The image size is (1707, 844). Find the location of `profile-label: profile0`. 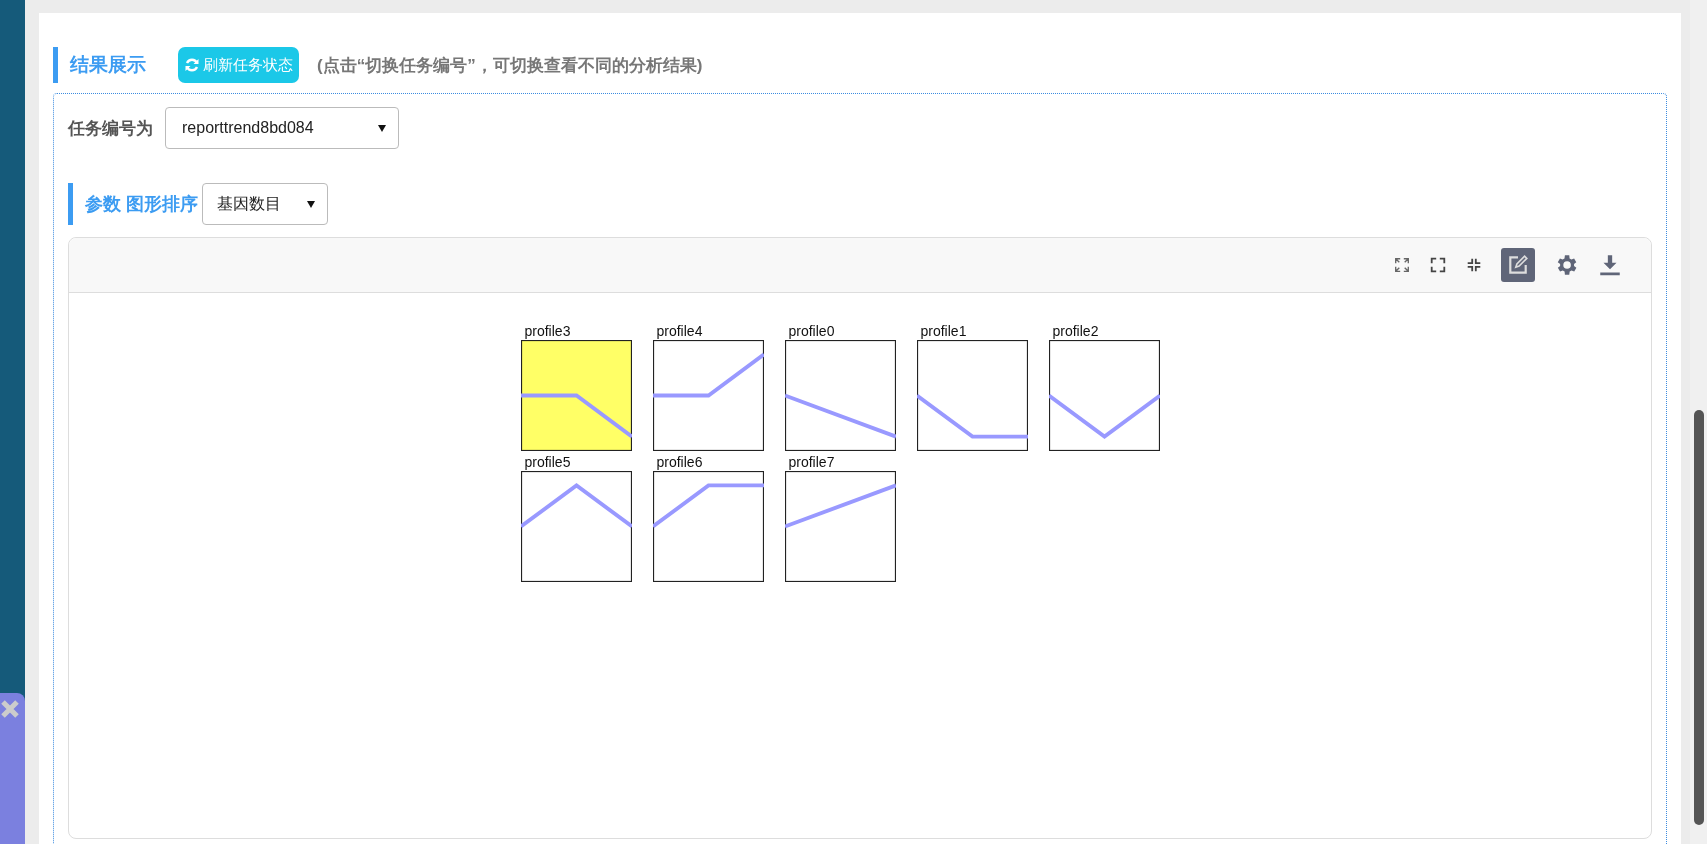

profile-label: profile0 is located at coordinates (811, 331).